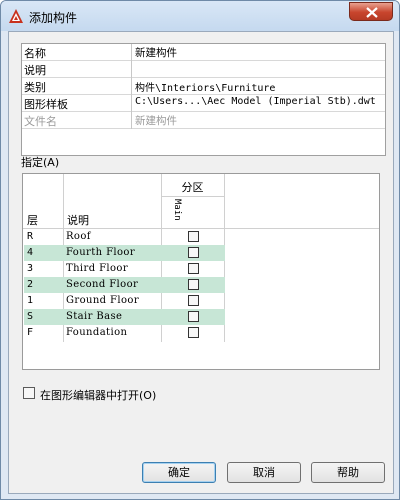  I want to click on division-main-header: Main, so click(177, 210).